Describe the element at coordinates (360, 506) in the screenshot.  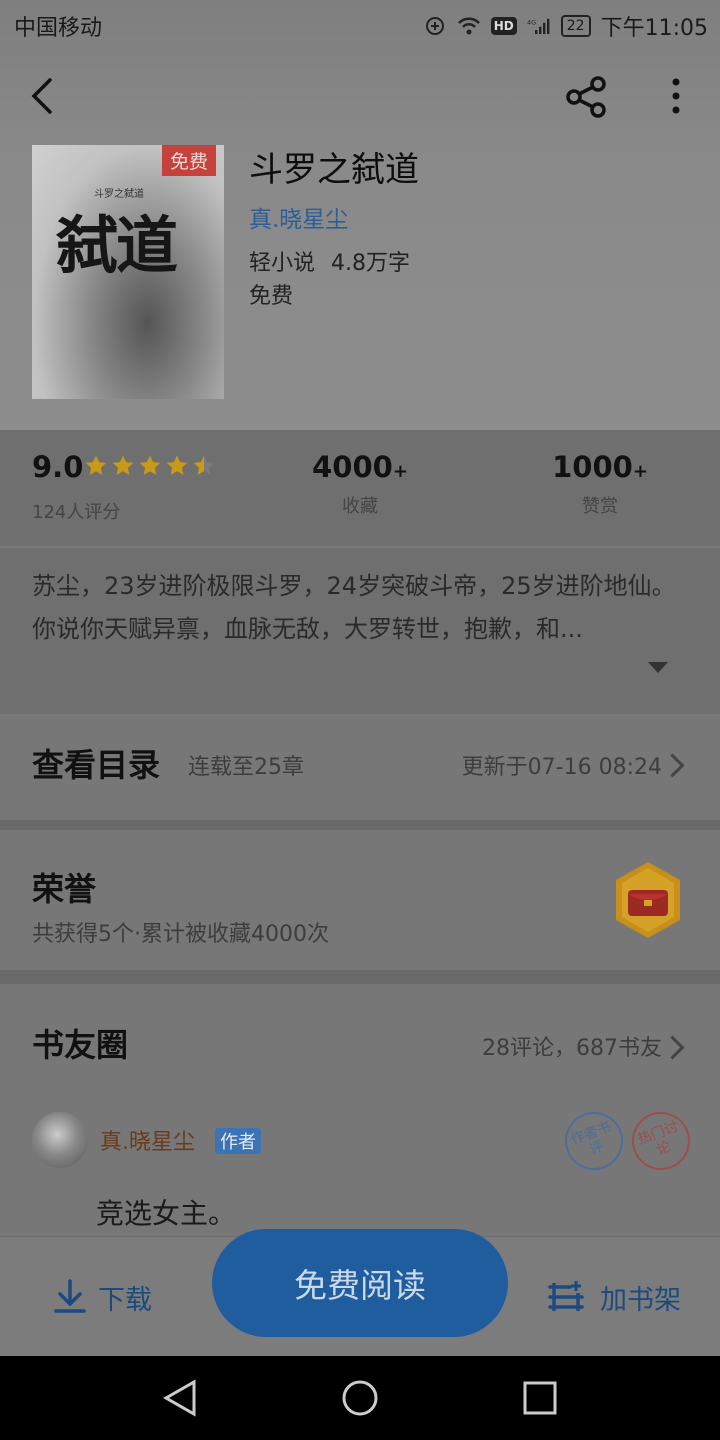
I see `favorites-label: 收藏` at that location.